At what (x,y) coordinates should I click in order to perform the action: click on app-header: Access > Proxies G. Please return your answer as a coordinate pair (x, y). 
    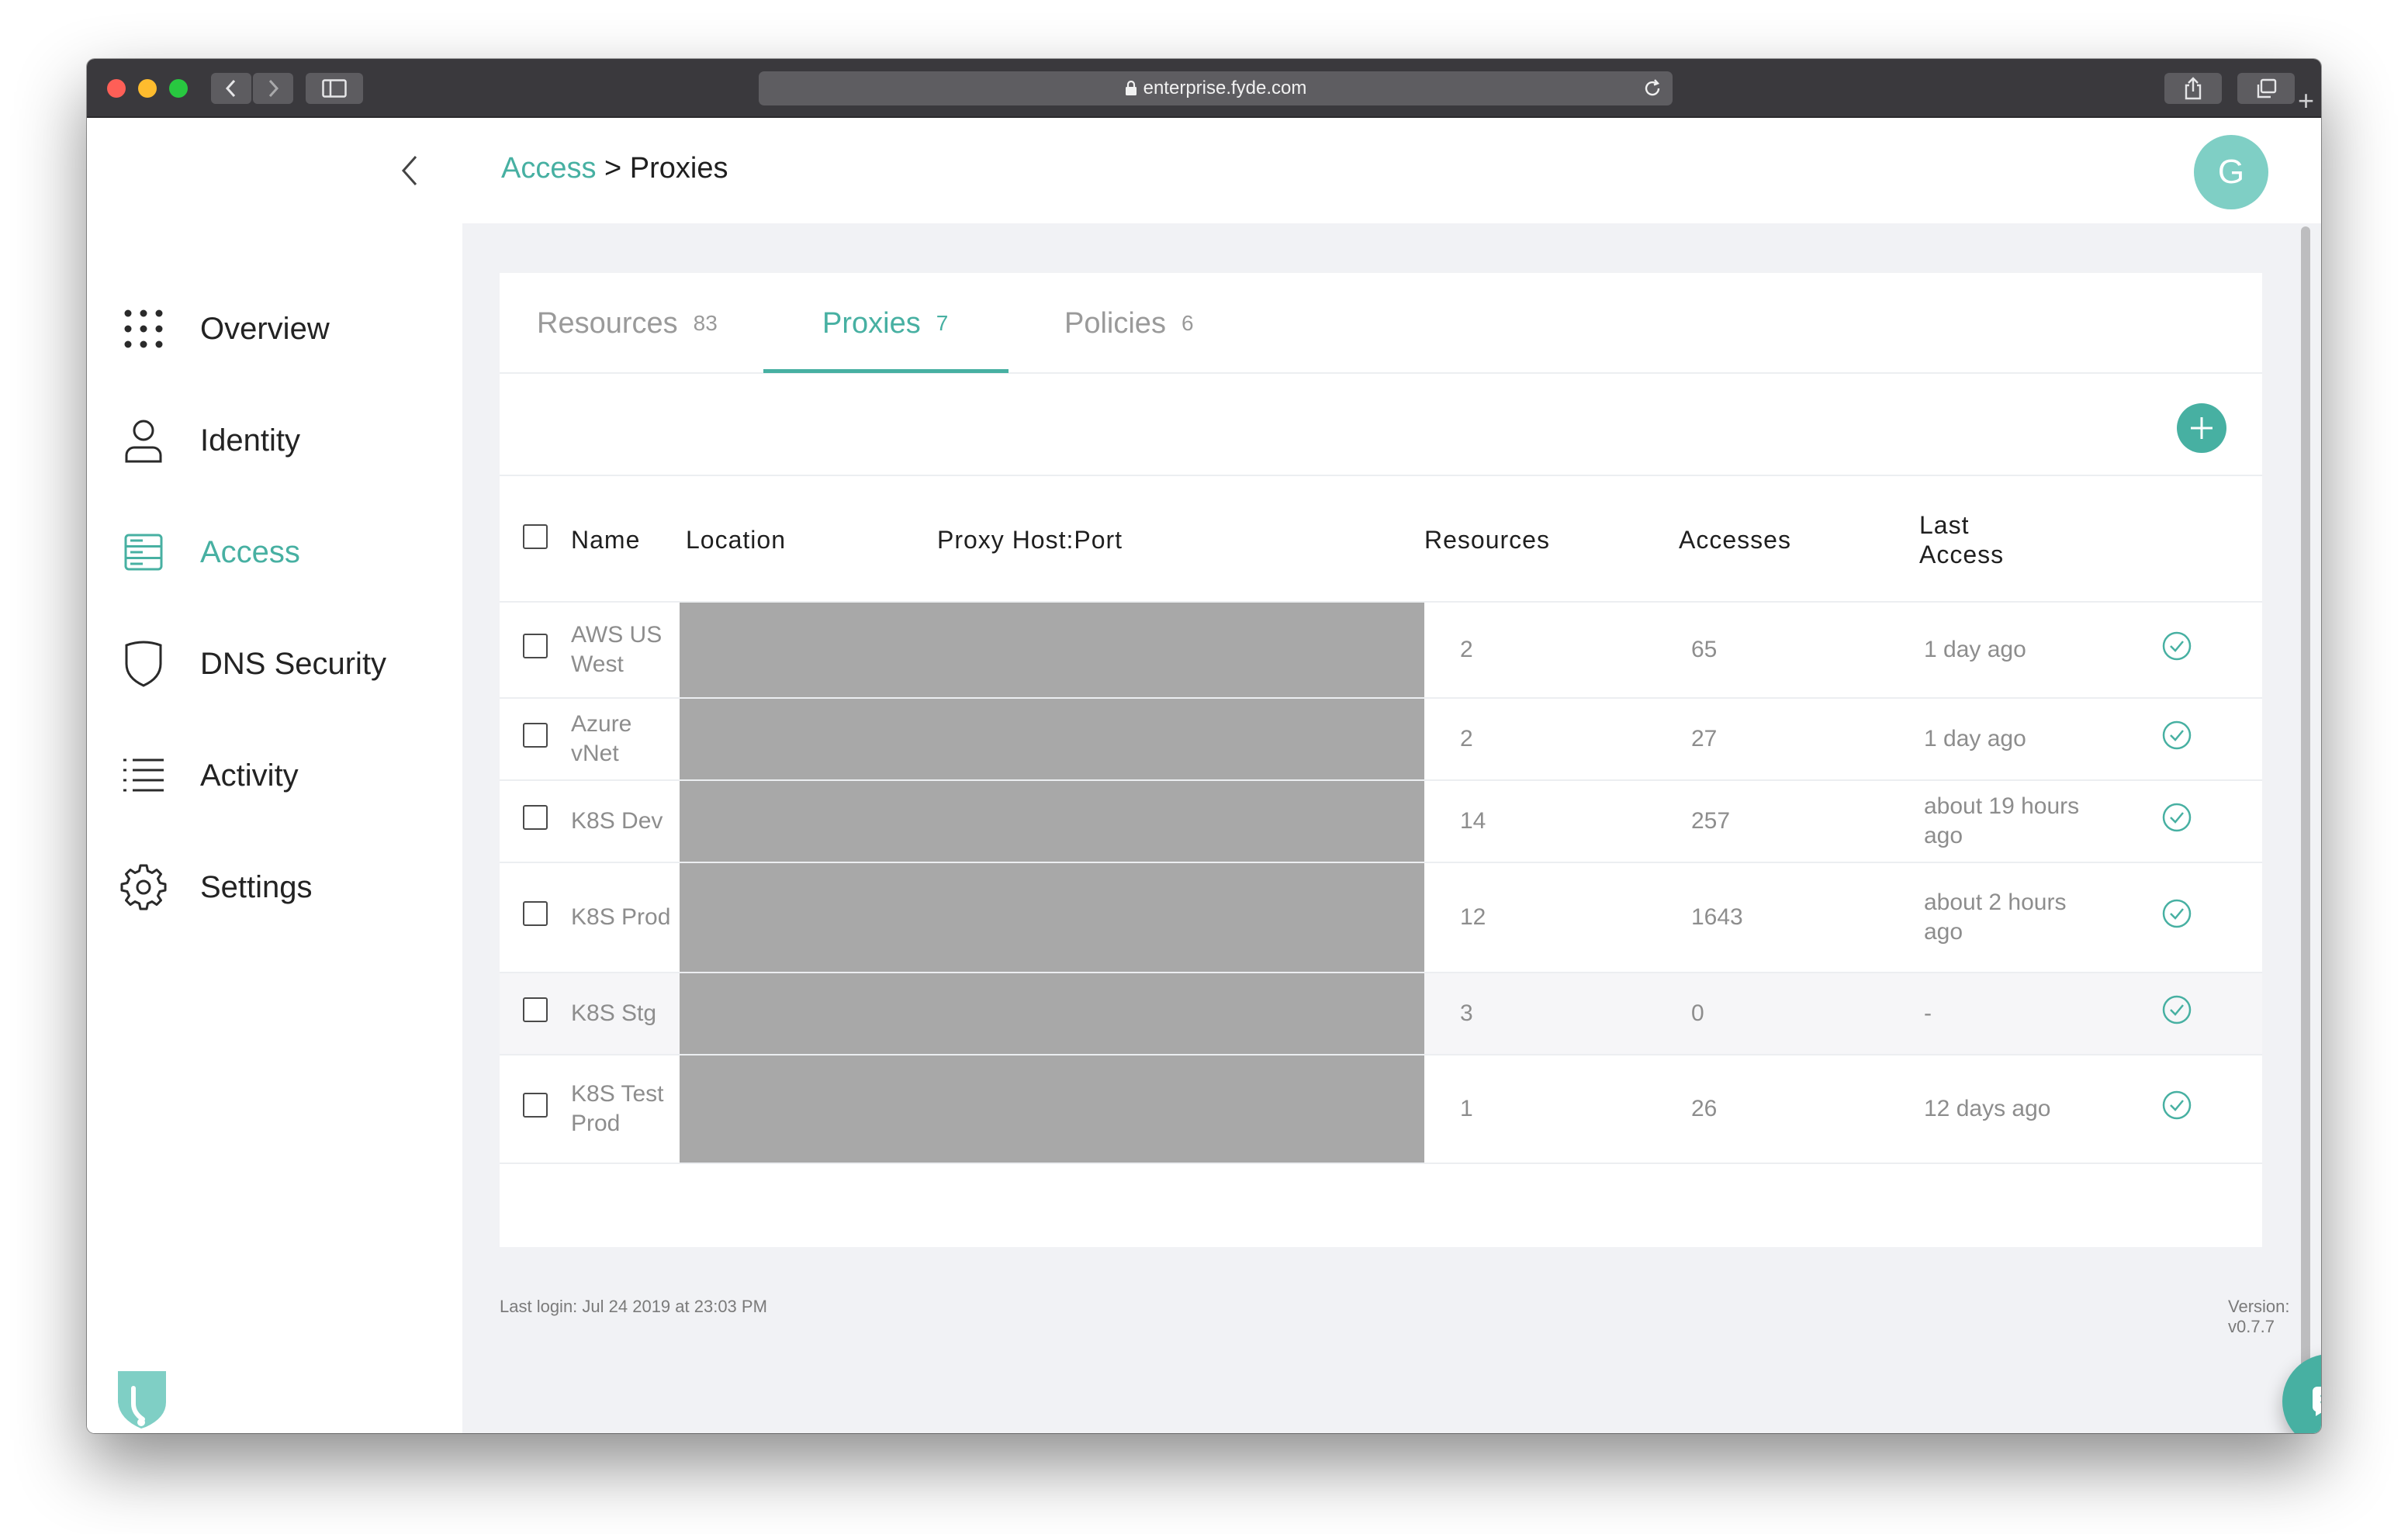
    Looking at the image, I should click on (1204, 170).